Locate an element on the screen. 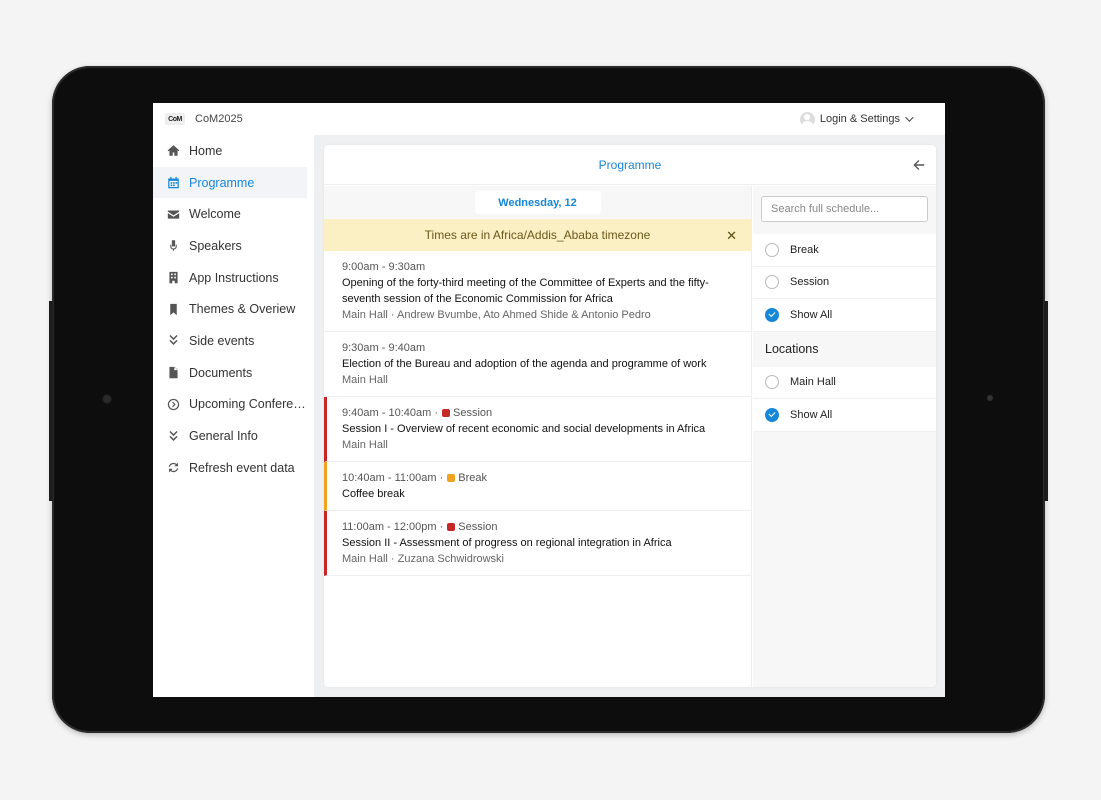 The width and height of the screenshot is (1101, 800). tab-wednesday-12: Wednesday, 12 is located at coordinates (537, 202).